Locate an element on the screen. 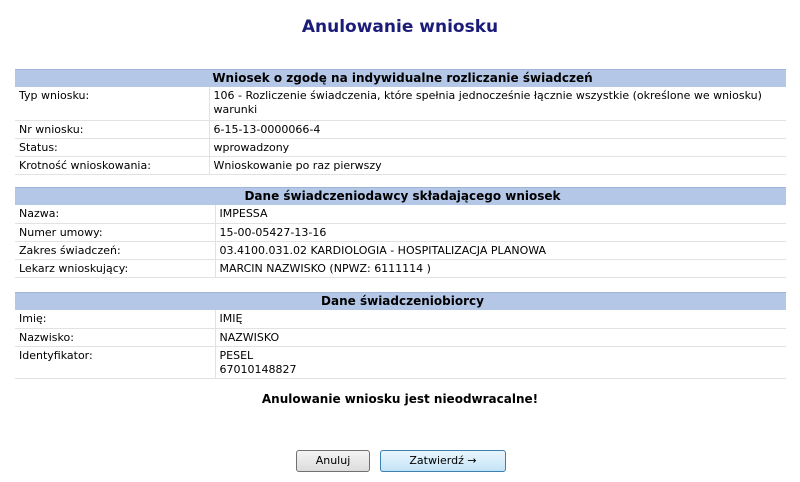  field-label: Nazwa: is located at coordinates (115, 214).